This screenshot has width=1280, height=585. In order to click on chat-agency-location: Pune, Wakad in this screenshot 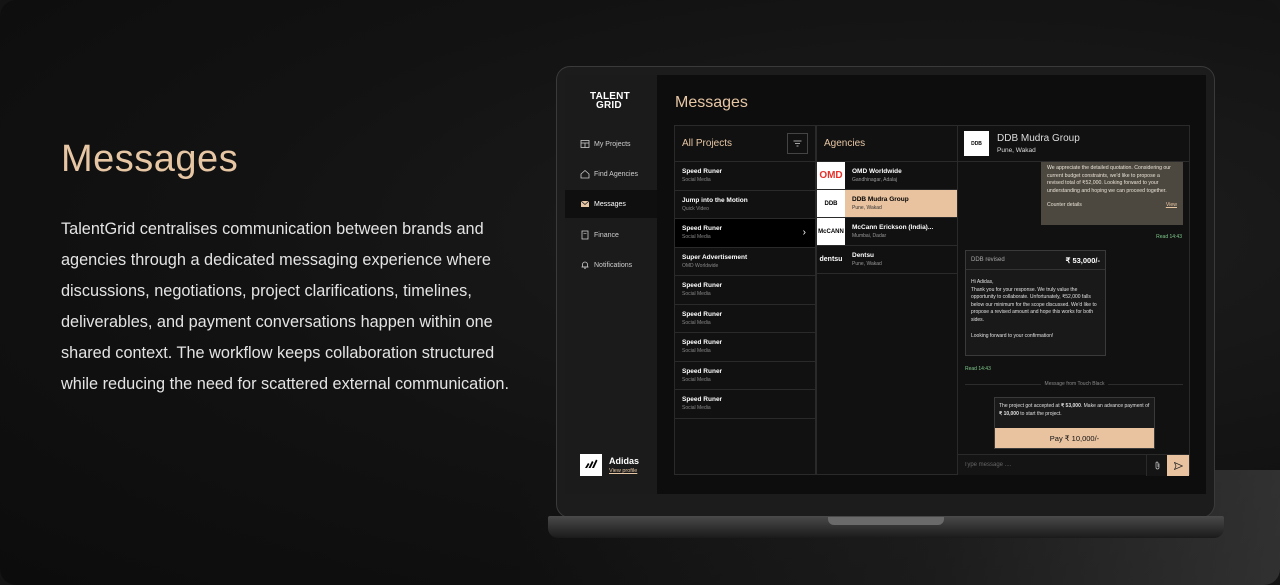, I will do `click(1016, 150)`.